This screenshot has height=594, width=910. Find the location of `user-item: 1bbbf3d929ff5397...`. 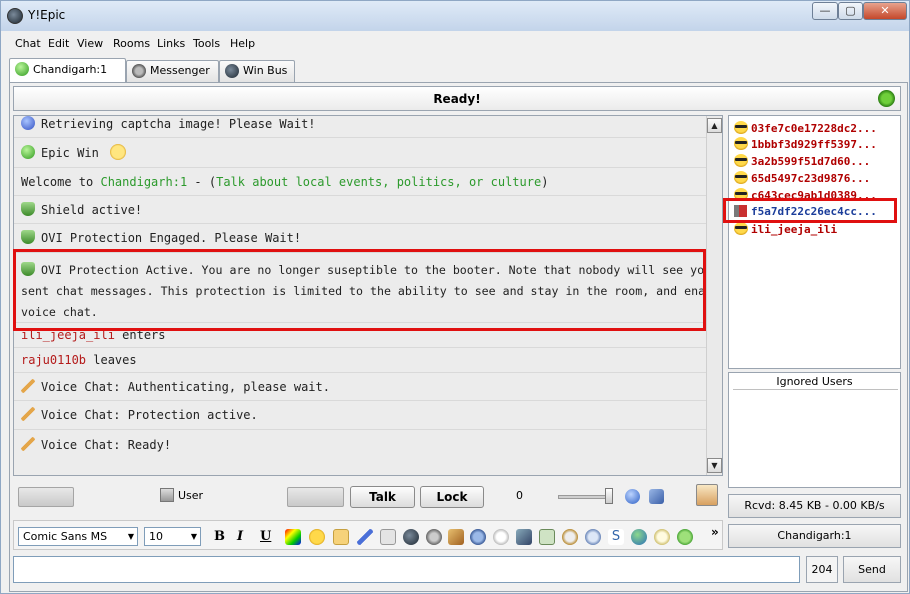

user-item: 1bbbf3d929ff5397... is located at coordinates (805, 144).